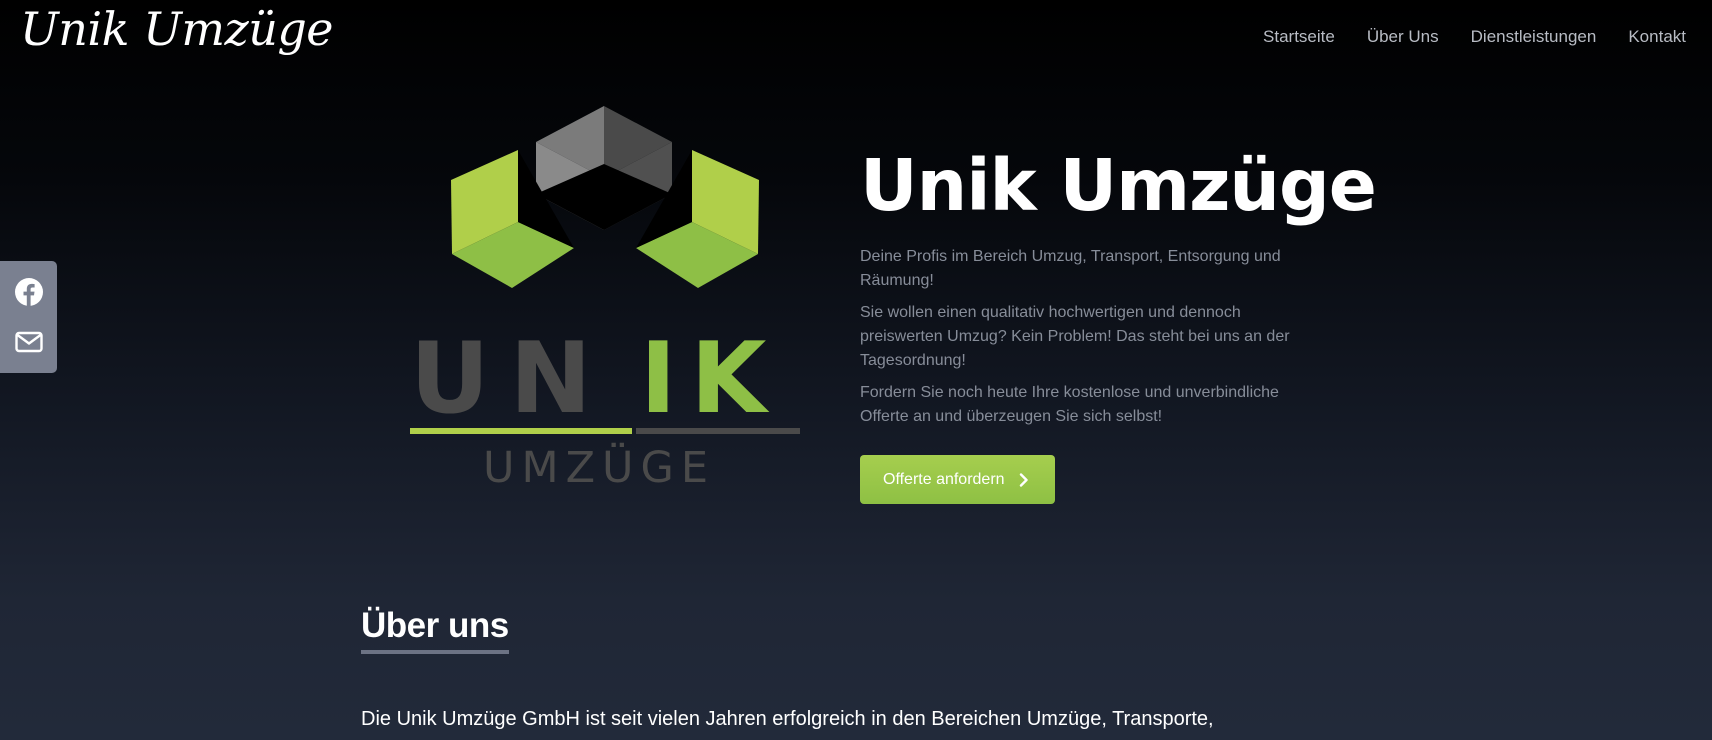 This screenshot has height=740, width=1712. What do you see at coordinates (511, 379) in the screenshot?
I see `logo-word-un: UN` at bounding box center [511, 379].